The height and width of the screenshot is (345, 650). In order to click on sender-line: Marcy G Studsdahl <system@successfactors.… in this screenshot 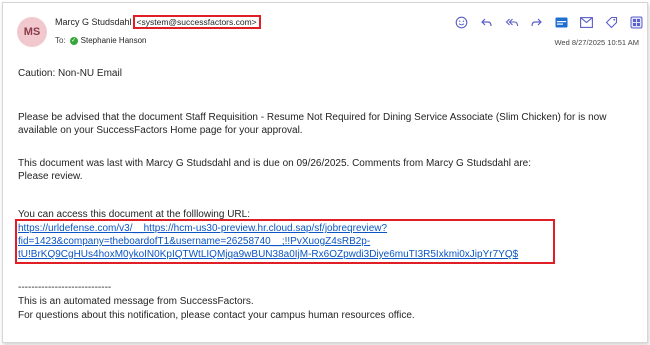, I will do `click(158, 22)`.